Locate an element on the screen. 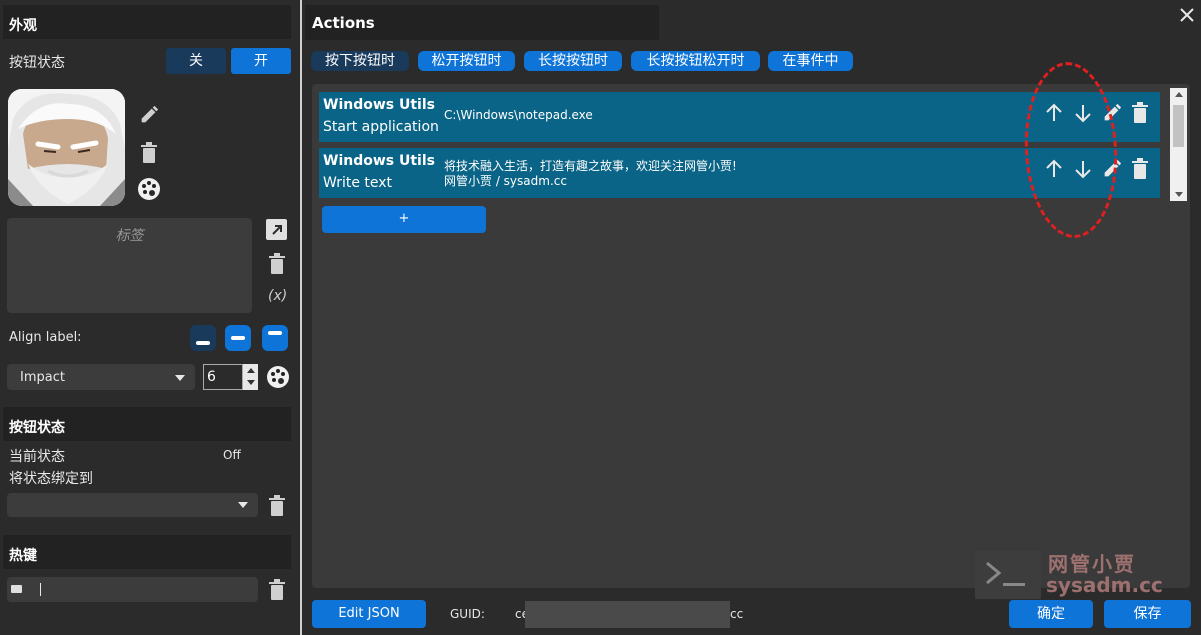  close-icon is located at coordinates (1187, 15).